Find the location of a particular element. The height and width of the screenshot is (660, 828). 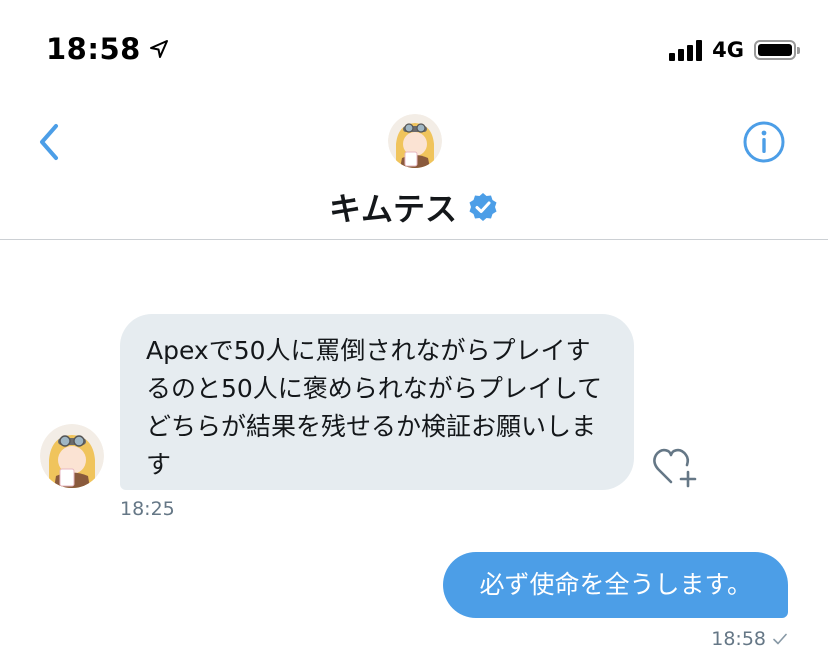

sent-message-meta: 18:58 is located at coordinates (749, 639).